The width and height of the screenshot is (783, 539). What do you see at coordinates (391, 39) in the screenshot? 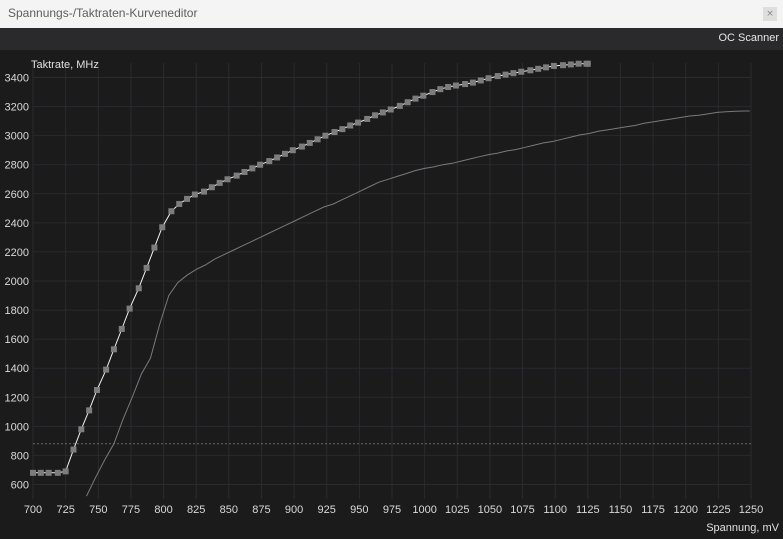
I see `toolbar: OC Scanner` at bounding box center [391, 39].